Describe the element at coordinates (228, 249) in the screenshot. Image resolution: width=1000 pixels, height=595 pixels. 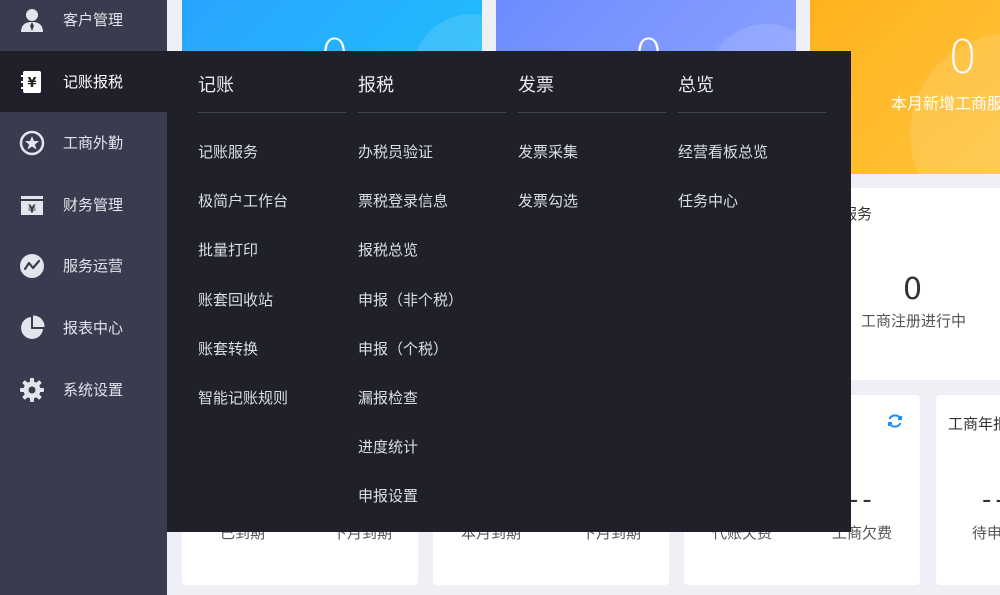
I see `menu-item: 批量打印` at that location.